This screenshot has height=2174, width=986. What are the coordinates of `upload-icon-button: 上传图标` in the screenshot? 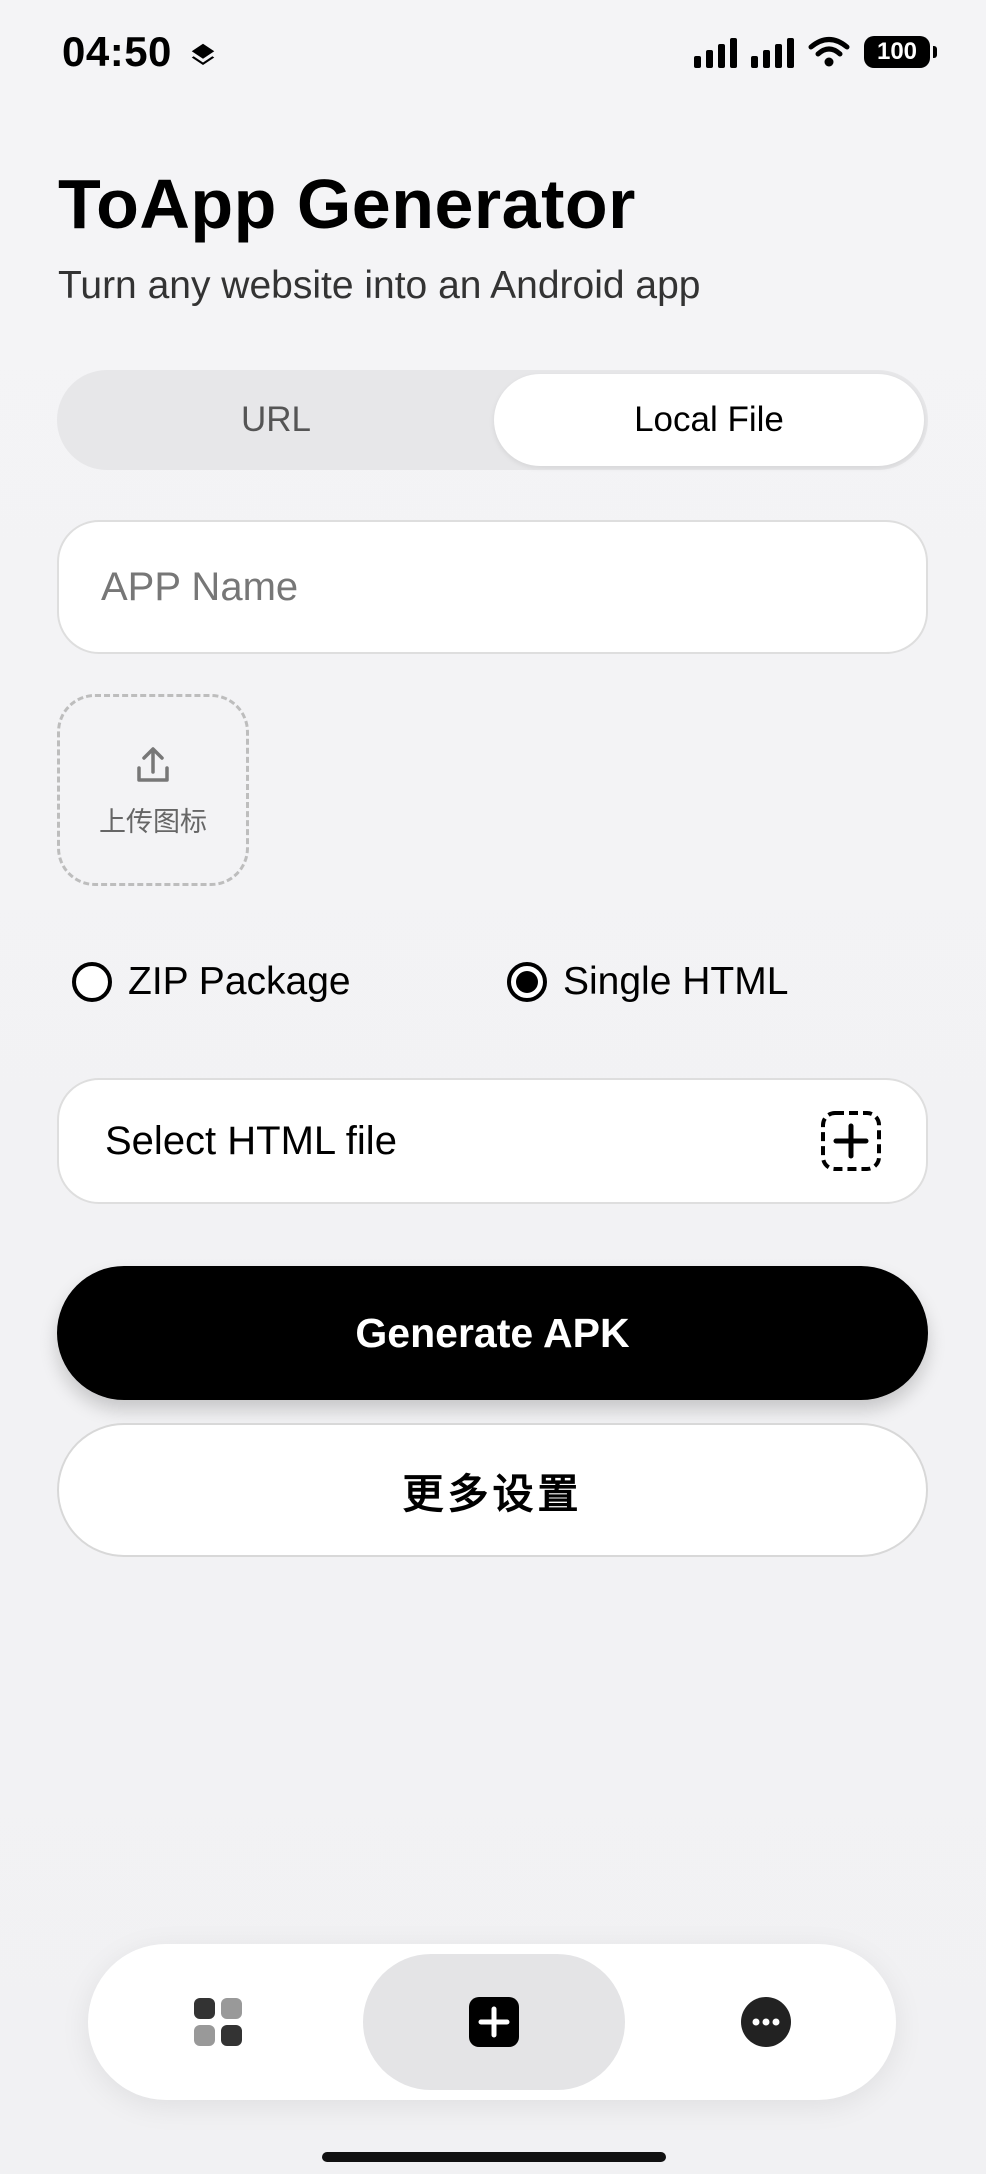 It's located at (153, 790).